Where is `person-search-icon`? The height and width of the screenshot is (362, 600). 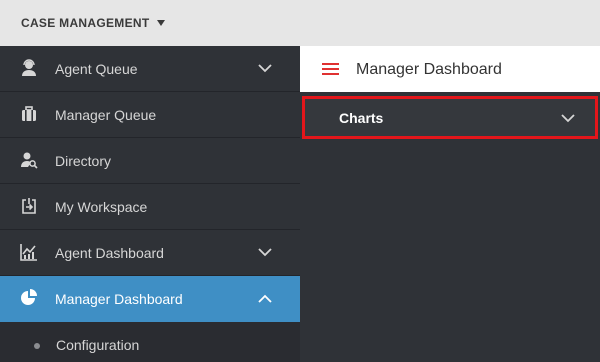 person-search-icon is located at coordinates (29, 160).